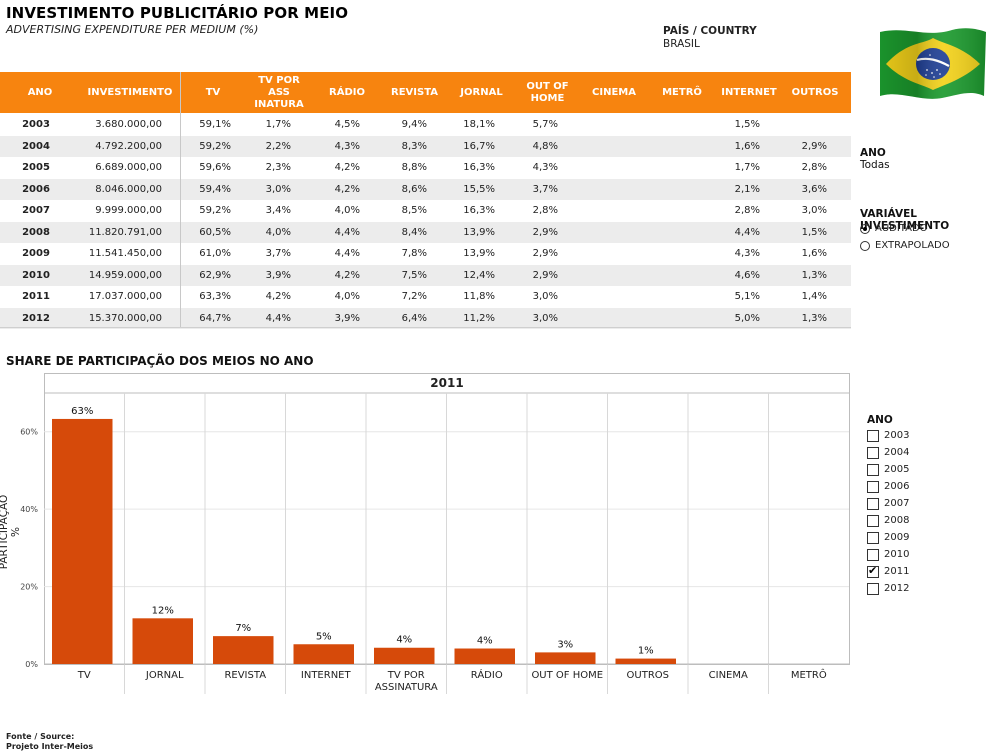 Image resolution: width=1008 pixels, height=752 pixels. I want to click on col-header-jornal: JORNAL, so click(481, 92).